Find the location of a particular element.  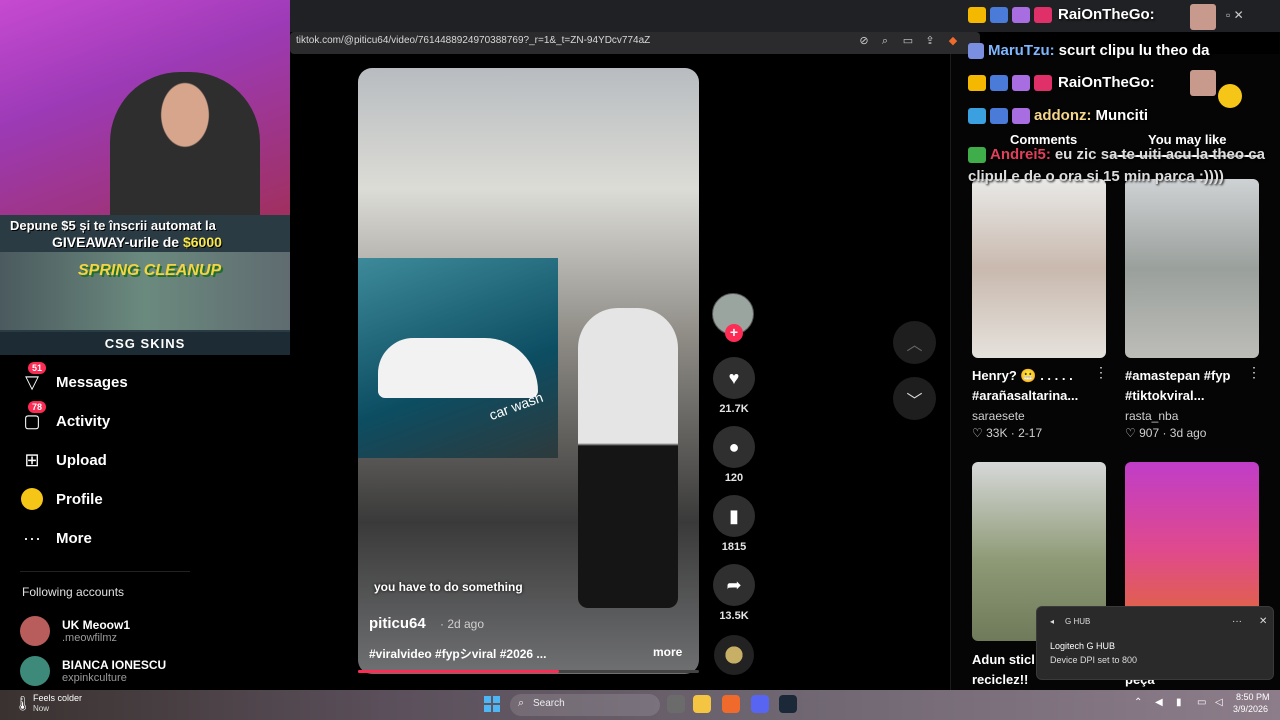

spring-cleanup-title: SPRING CLEANUP is located at coordinates (150, 270).